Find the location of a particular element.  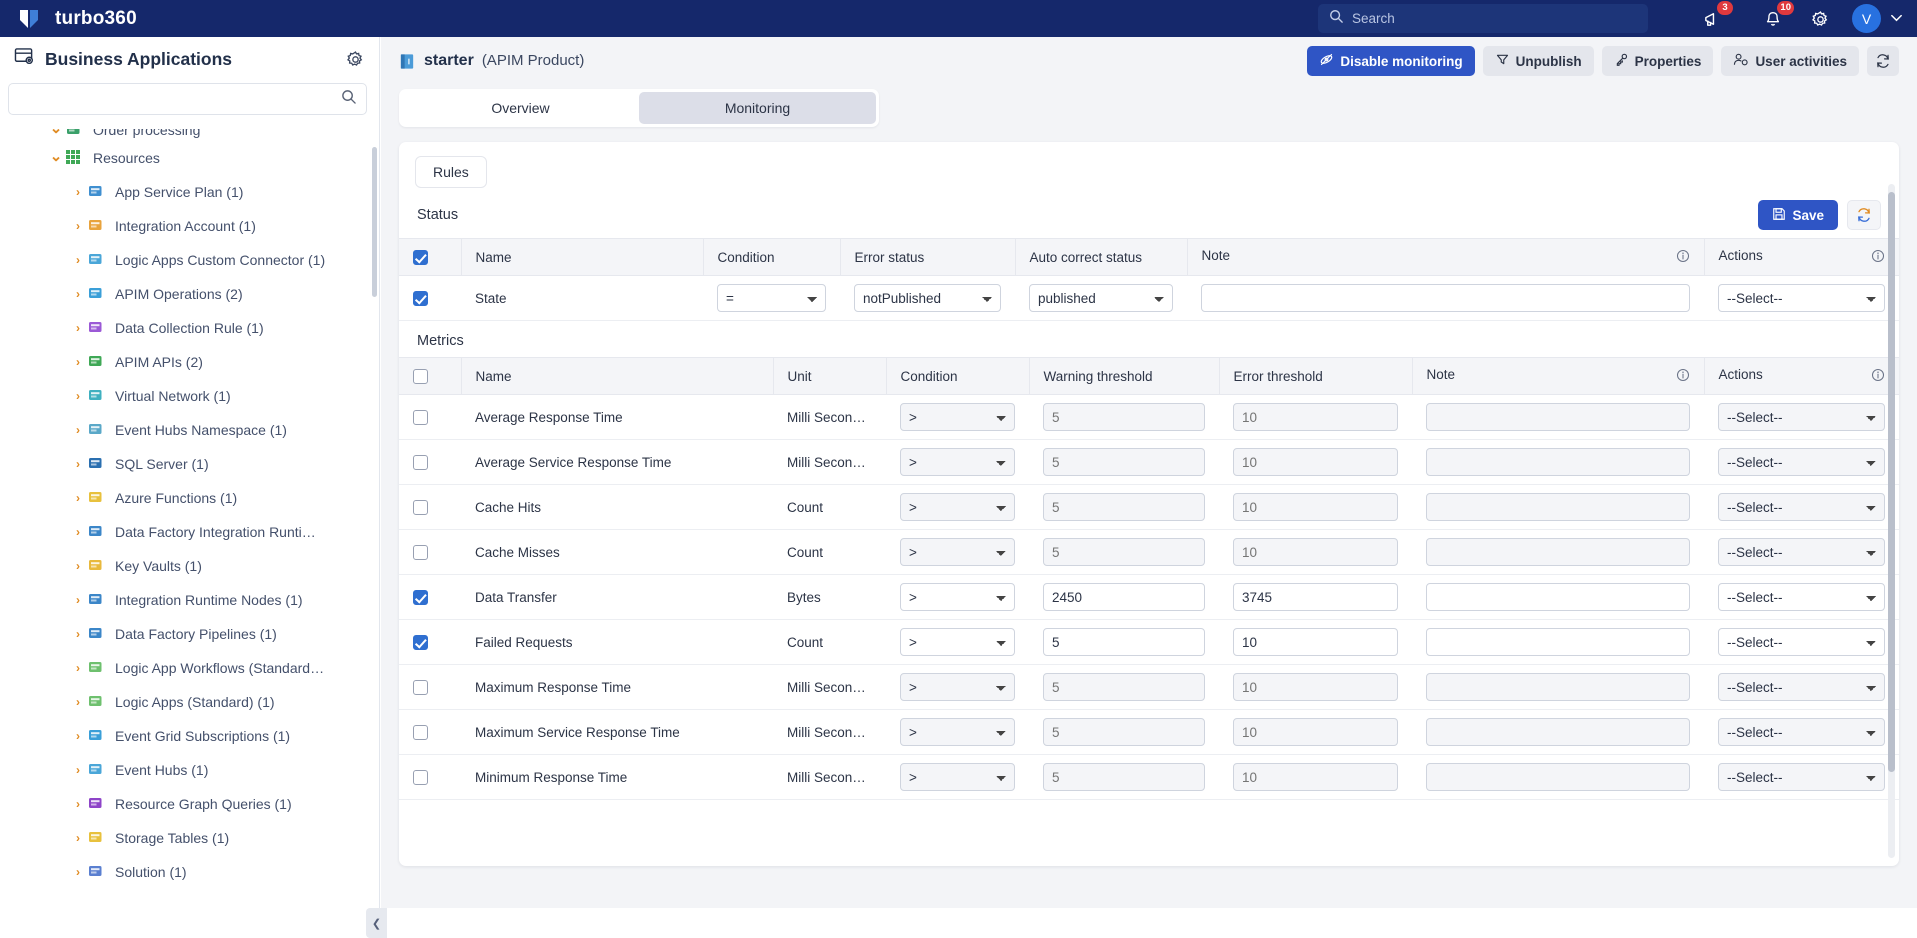

tree-item-app-service-plan-1: ›App Service Plan (1) is located at coordinates (189, 192).